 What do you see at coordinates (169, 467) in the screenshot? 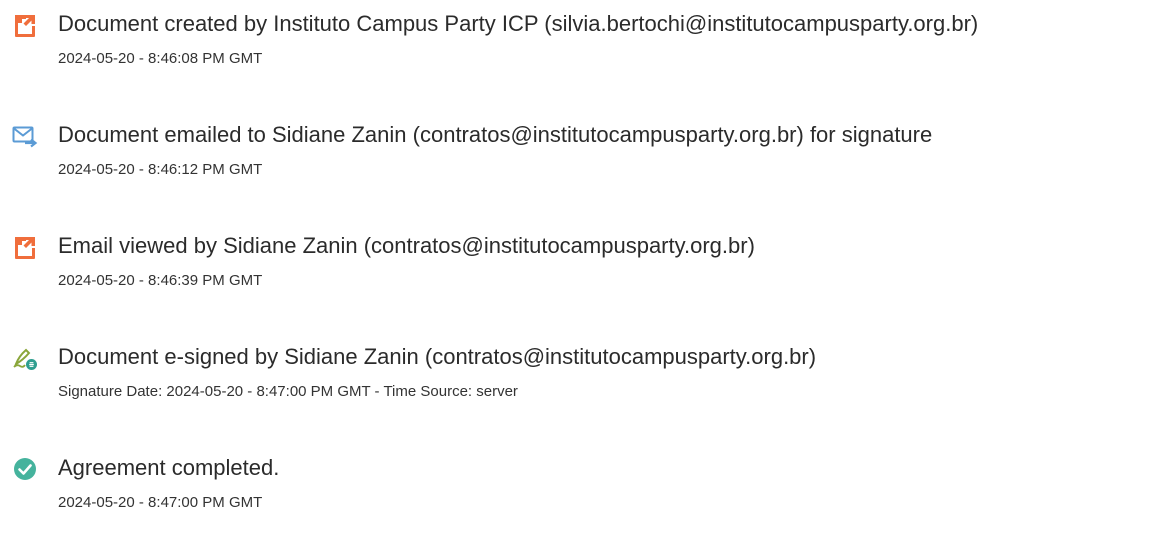
I see `event-title: Agreement completed.` at bounding box center [169, 467].